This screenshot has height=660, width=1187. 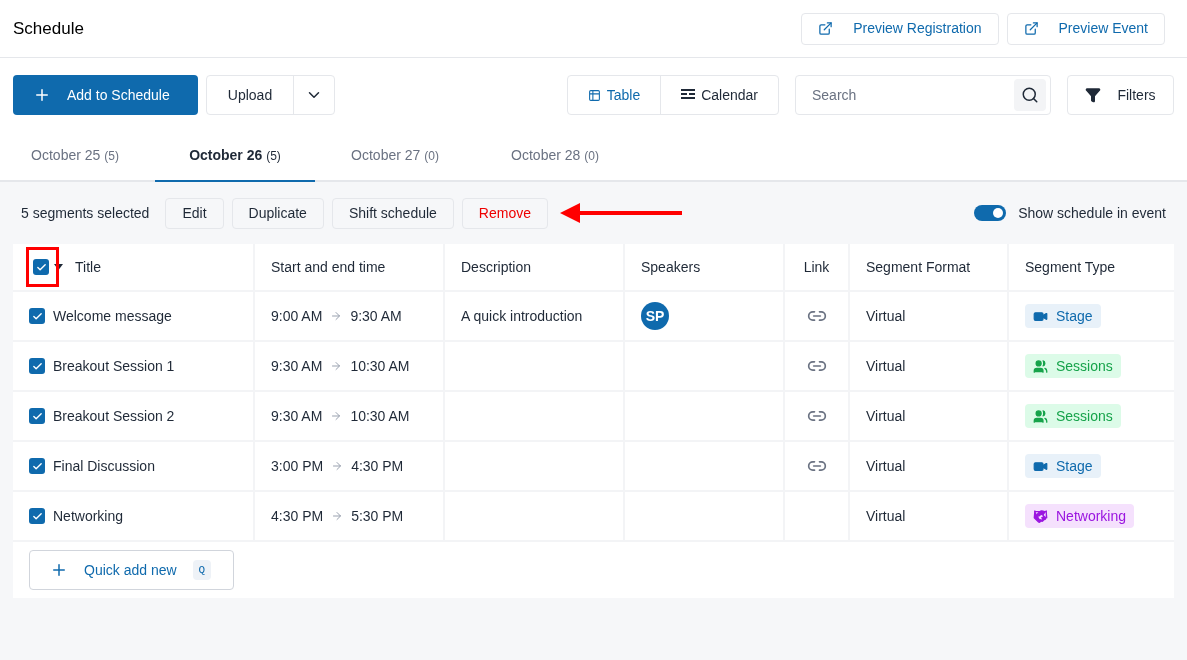 What do you see at coordinates (1080, 516) in the screenshot?
I see `segment-type-tag: Networking` at bounding box center [1080, 516].